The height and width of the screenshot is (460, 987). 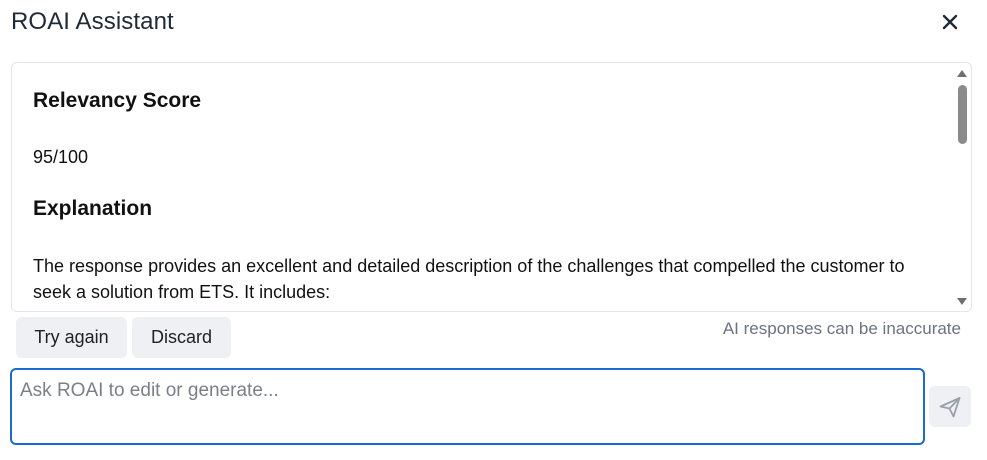 I want to click on explanation-heading: Explanation, so click(x=93, y=208).